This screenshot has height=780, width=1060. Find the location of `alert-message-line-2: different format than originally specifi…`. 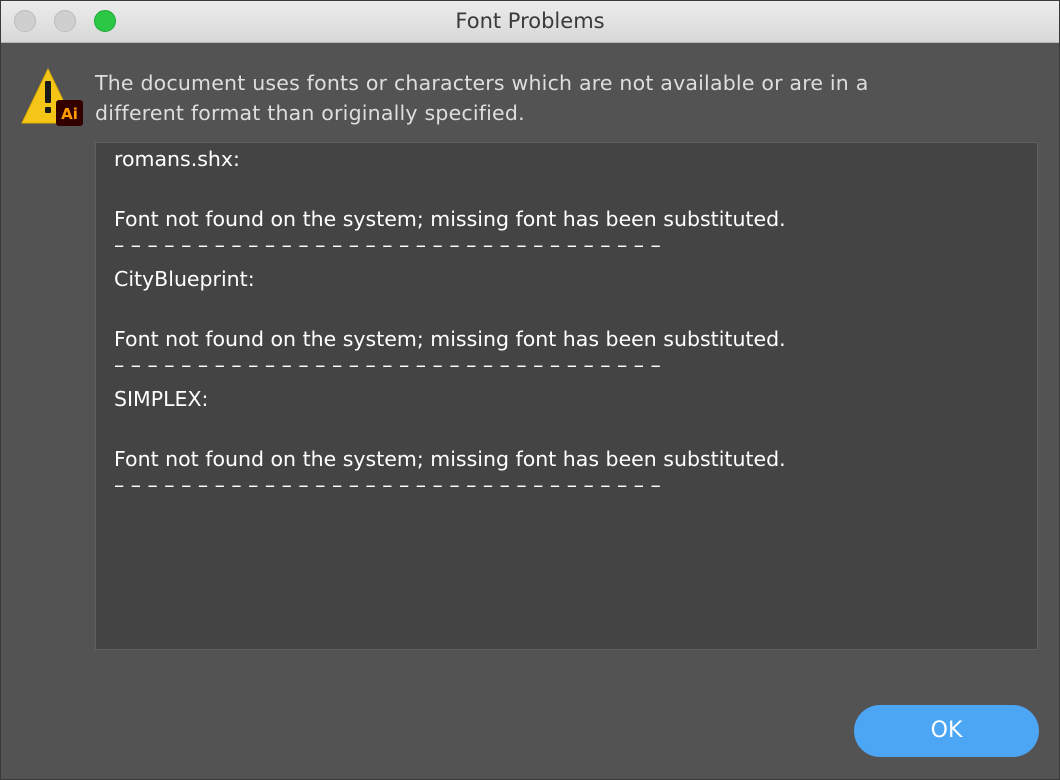

alert-message-line-2: different format than originally specifi… is located at coordinates (310, 113).